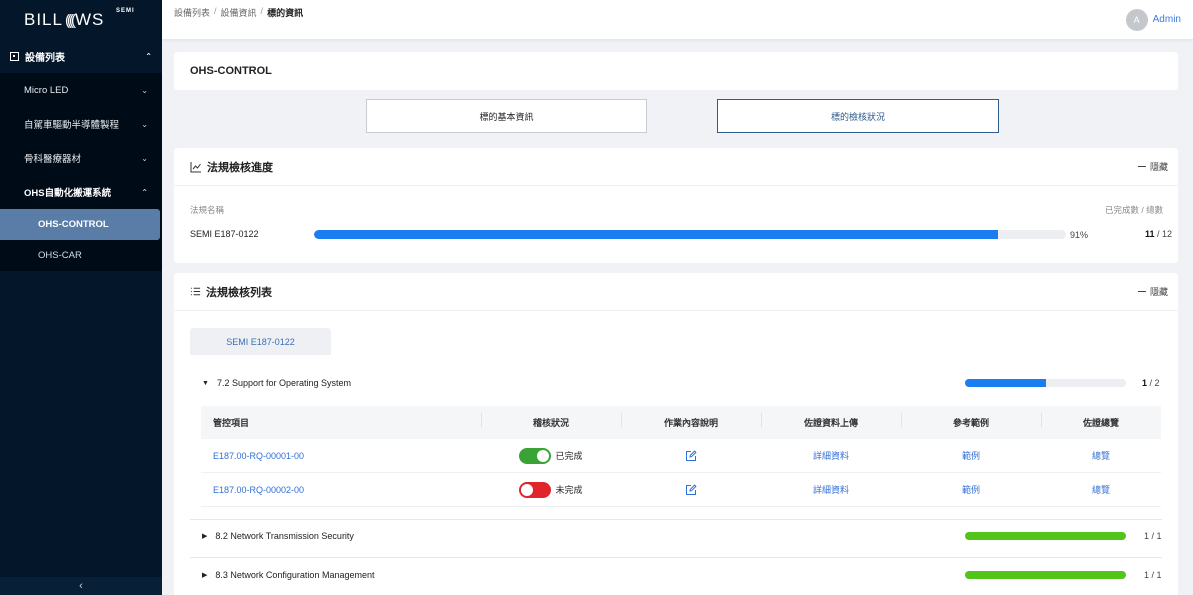 This screenshot has height=595, width=1193. I want to click on ratio-done: 11, so click(1150, 234).